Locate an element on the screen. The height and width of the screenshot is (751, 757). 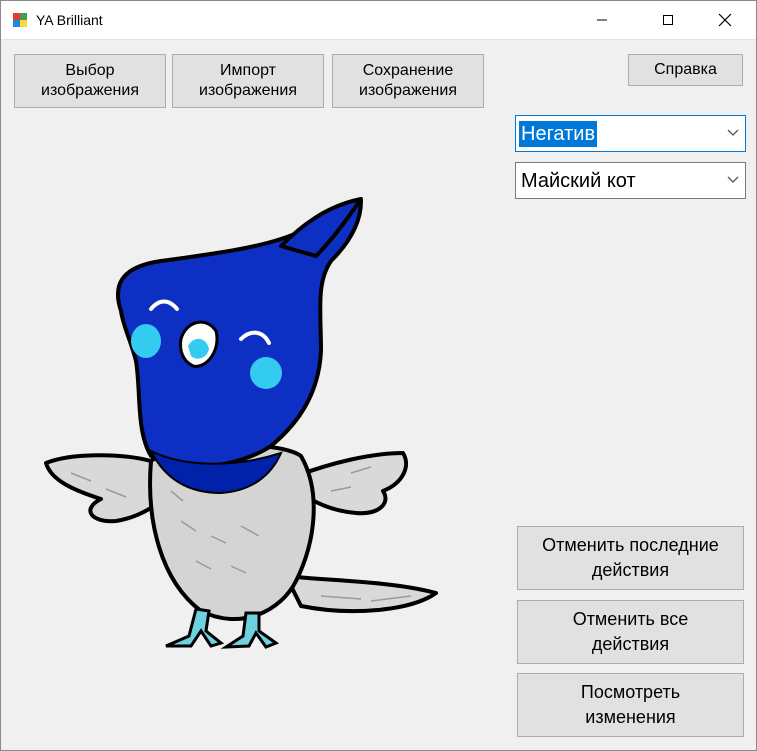
title-bar: YA Brilliant is located at coordinates (378, 20).